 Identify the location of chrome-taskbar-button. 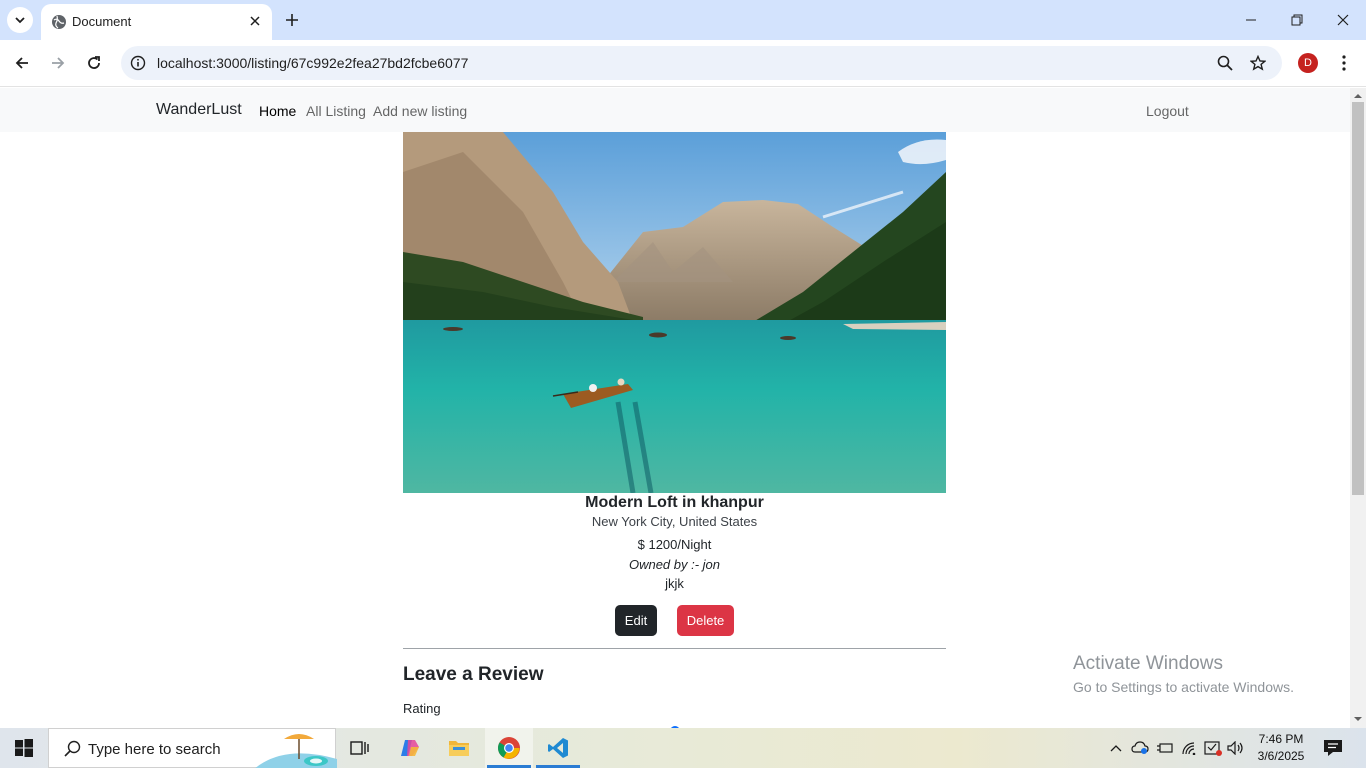
(509, 748).